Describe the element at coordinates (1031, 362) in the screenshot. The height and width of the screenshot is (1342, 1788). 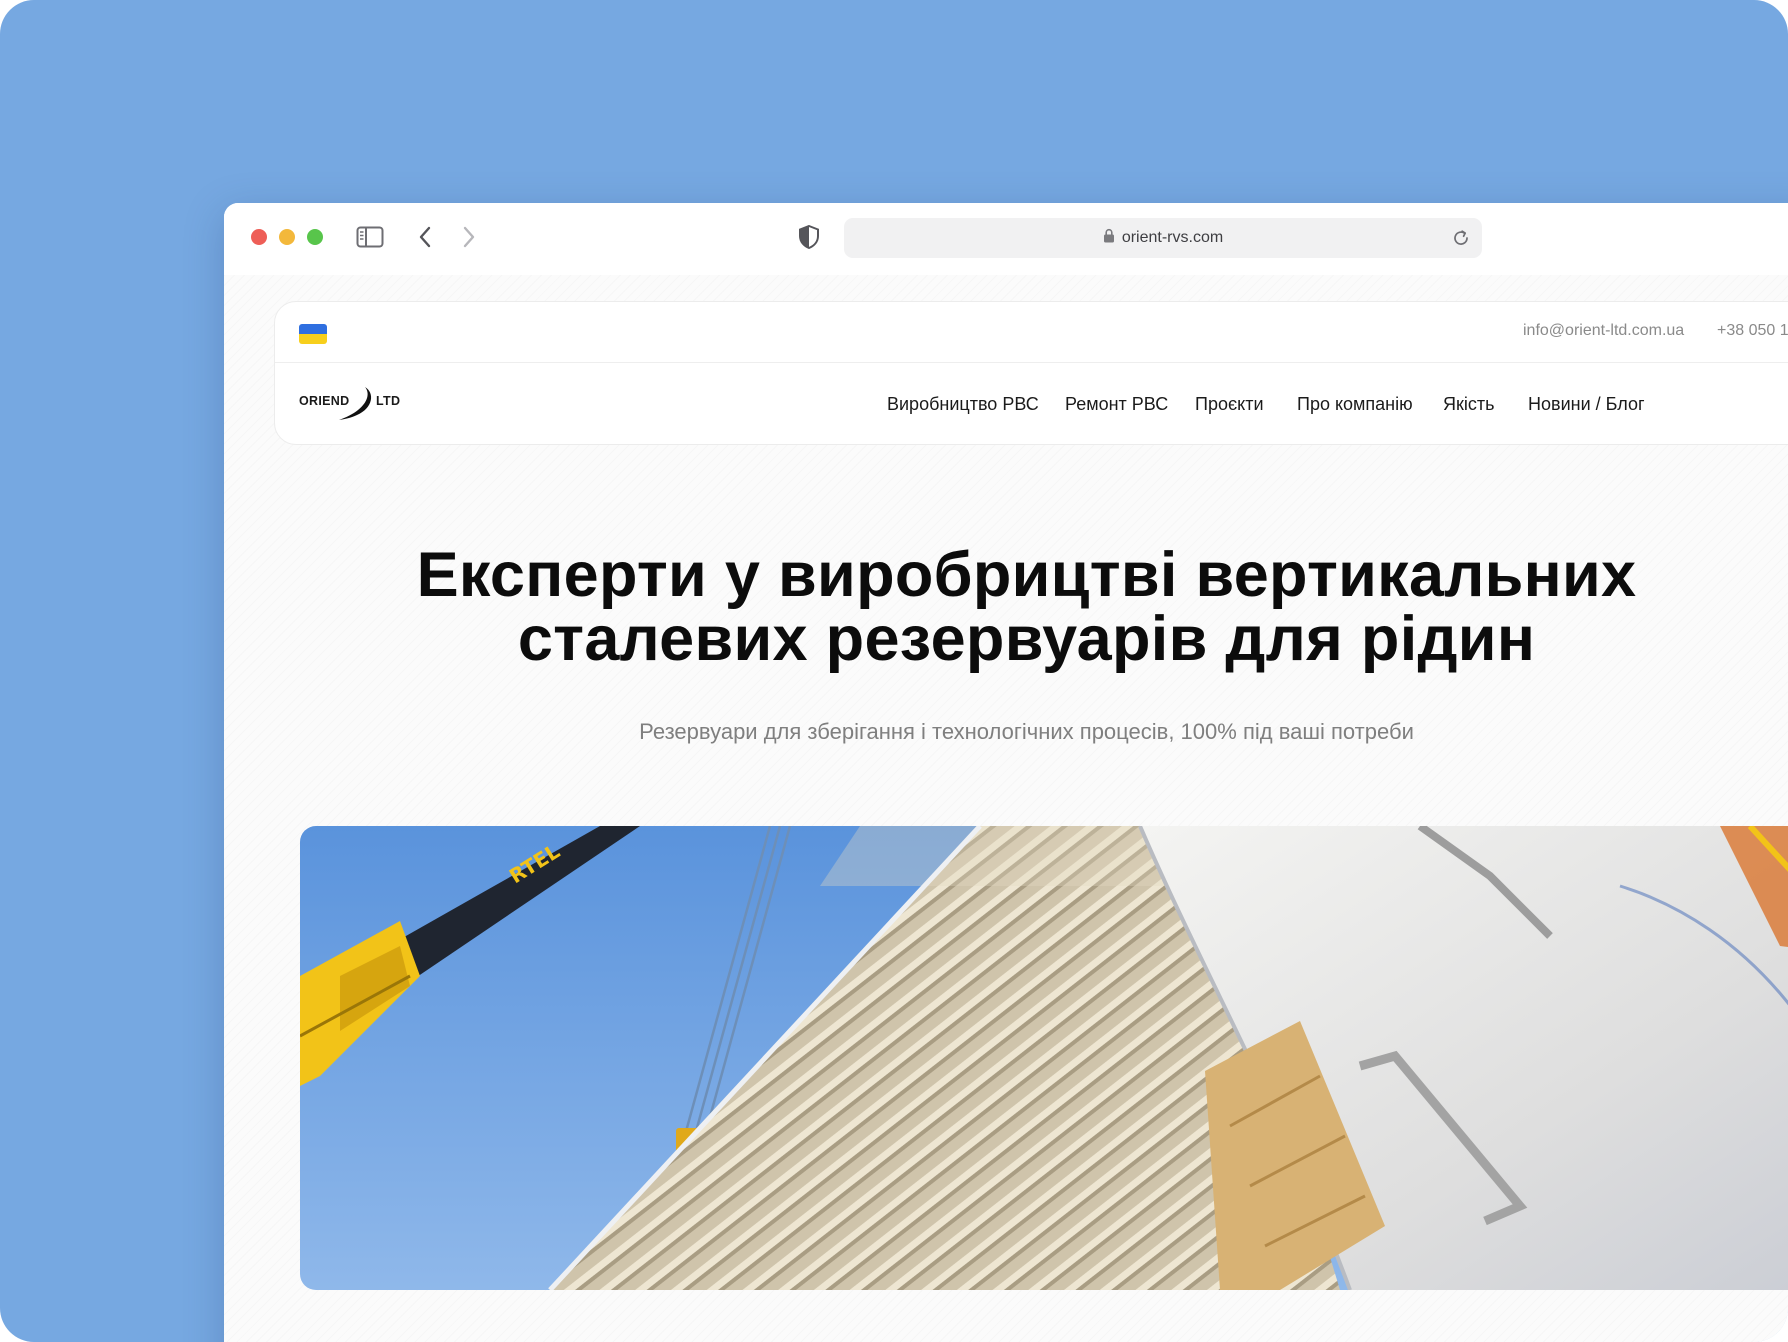
I see `header-divider` at that location.